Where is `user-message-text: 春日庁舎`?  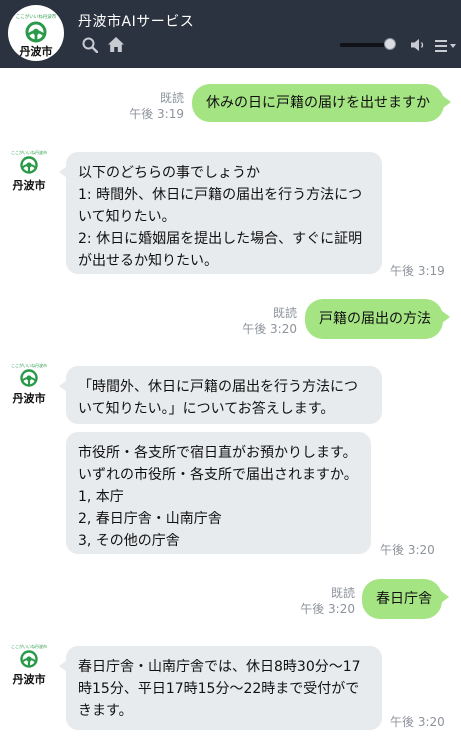
user-message-text: 春日庁舎 is located at coordinates (404, 599).